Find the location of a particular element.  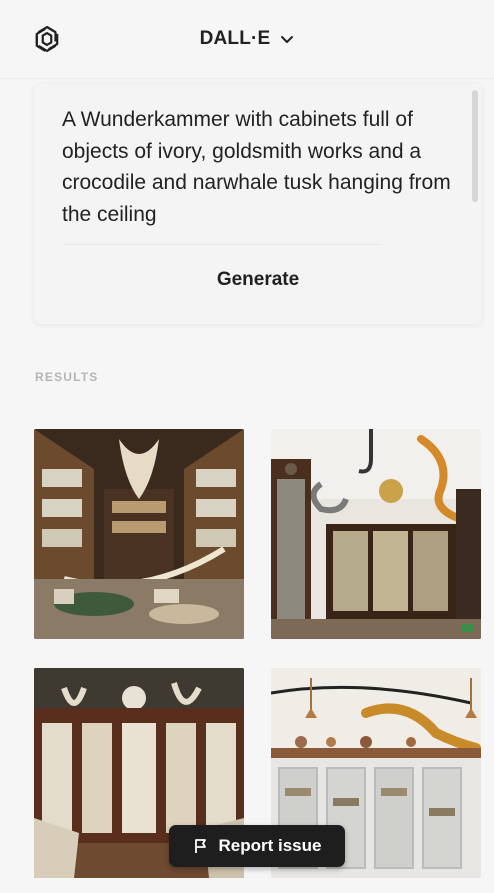

app-title: DALL·E is located at coordinates (235, 38).